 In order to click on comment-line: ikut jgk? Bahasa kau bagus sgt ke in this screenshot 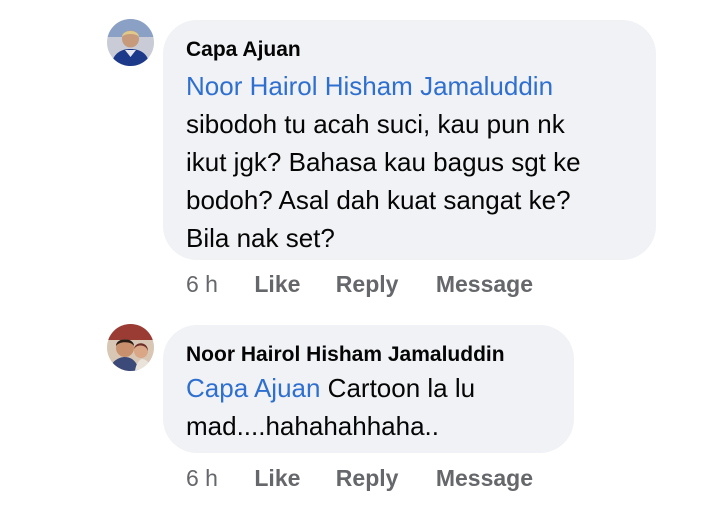, I will do `click(383, 162)`.